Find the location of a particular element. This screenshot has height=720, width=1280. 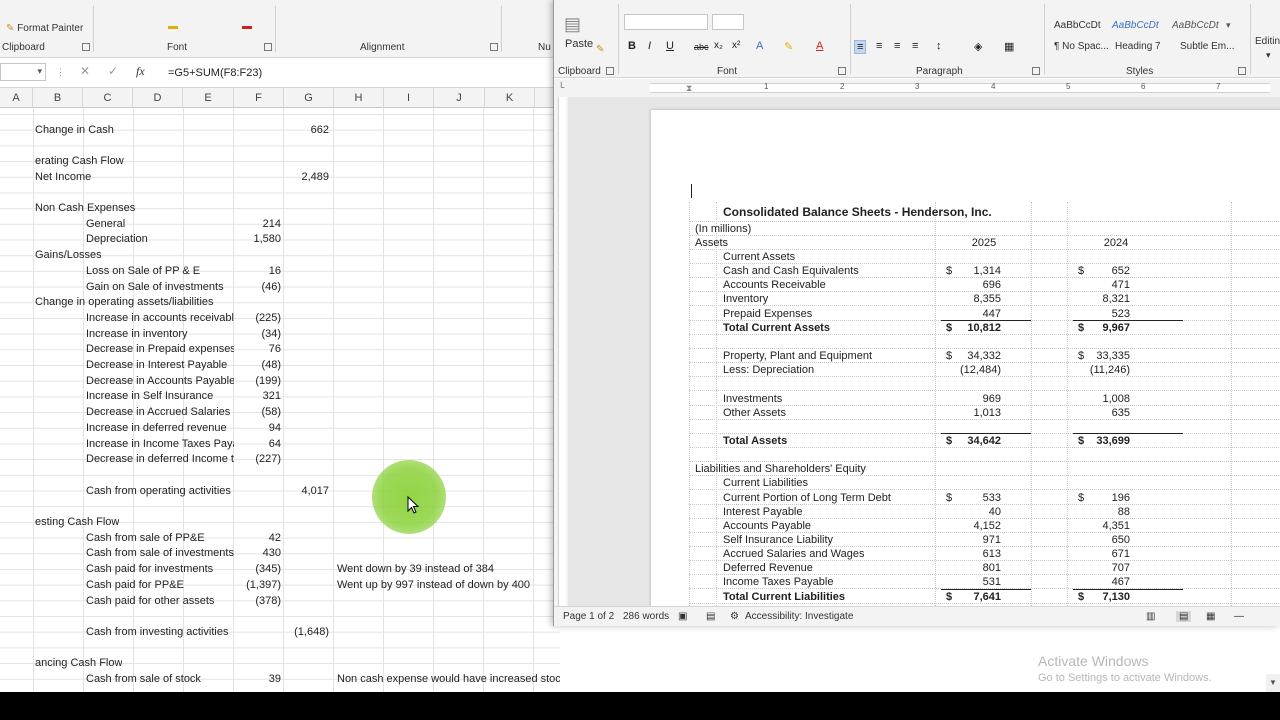

bold-icon: B is located at coordinates (632, 46).